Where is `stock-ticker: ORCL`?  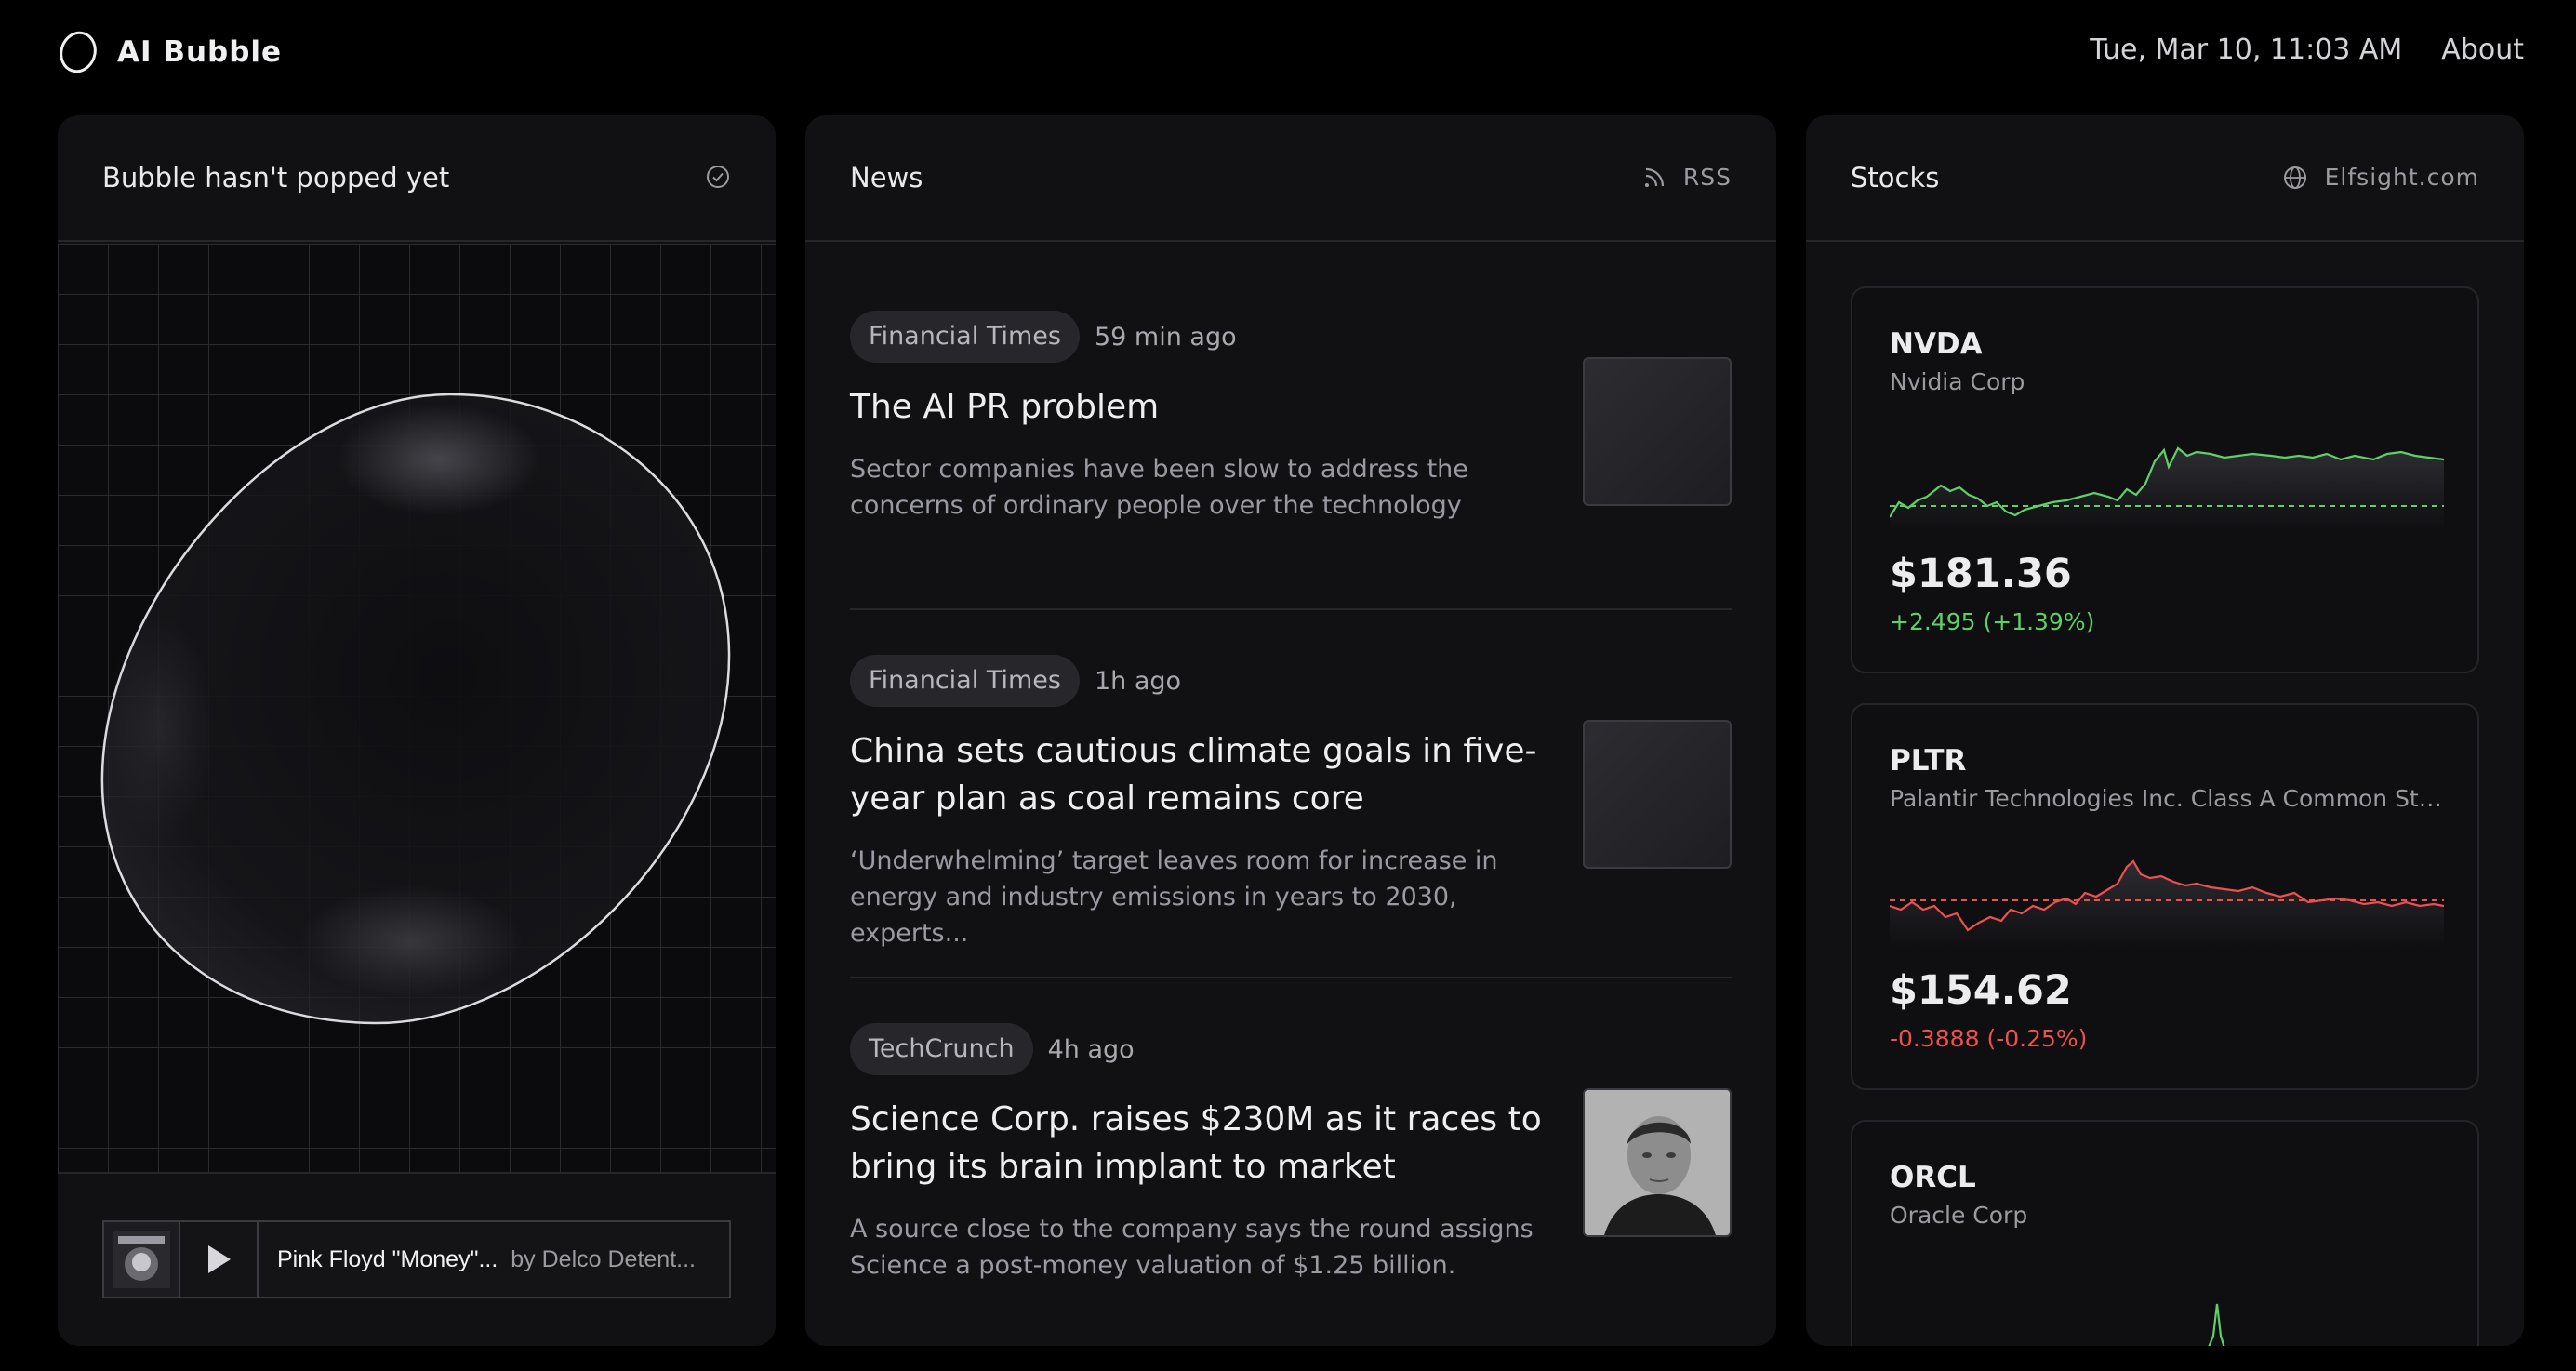
stock-ticker: ORCL is located at coordinates (1933, 1178).